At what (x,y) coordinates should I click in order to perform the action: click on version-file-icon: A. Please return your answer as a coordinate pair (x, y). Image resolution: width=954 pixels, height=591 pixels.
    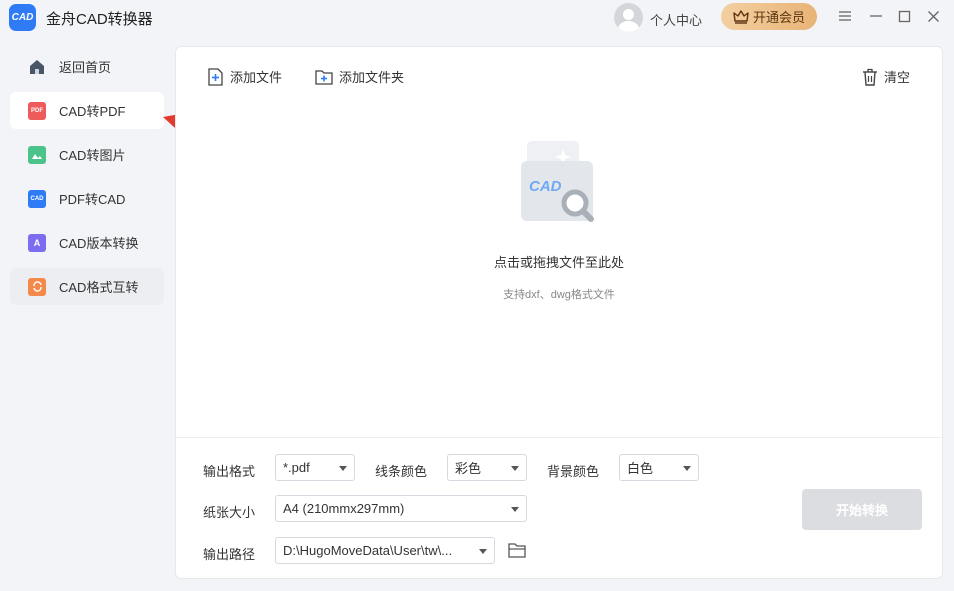
    Looking at the image, I should click on (37, 242).